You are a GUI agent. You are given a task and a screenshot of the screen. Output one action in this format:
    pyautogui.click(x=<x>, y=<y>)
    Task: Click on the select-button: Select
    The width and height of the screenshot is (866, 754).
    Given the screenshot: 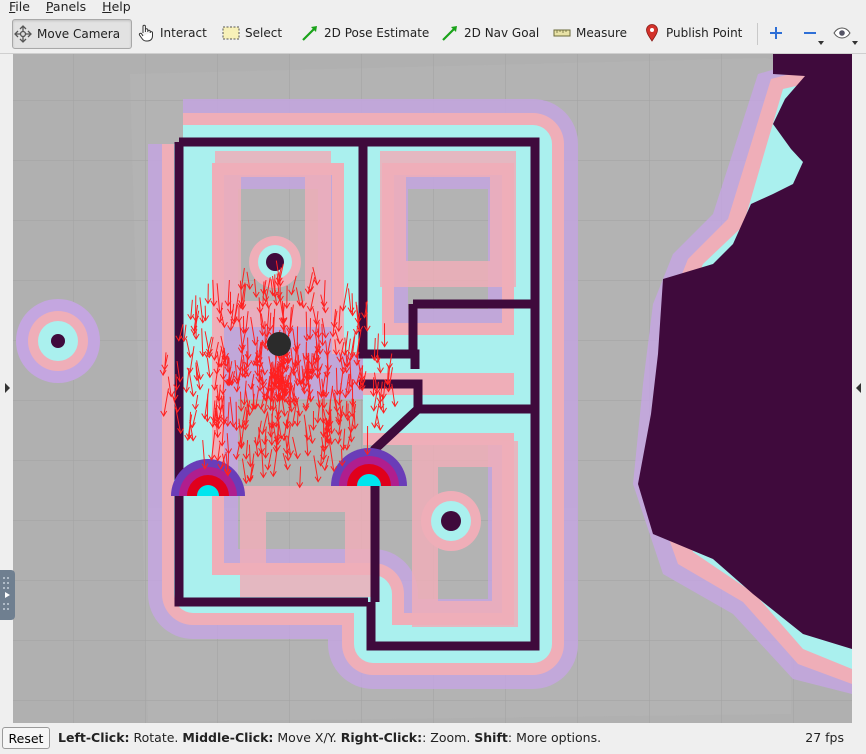 What is the action you would take?
    pyautogui.click(x=251, y=33)
    